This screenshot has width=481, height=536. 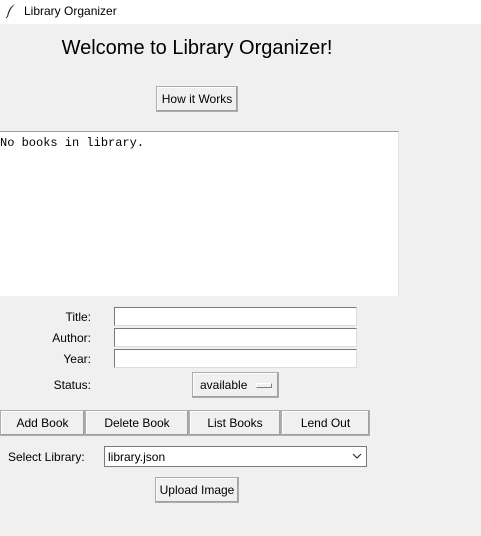 What do you see at coordinates (357, 456) in the screenshot?
I see `chevron-down-icon` at bounding box center [357, 456].